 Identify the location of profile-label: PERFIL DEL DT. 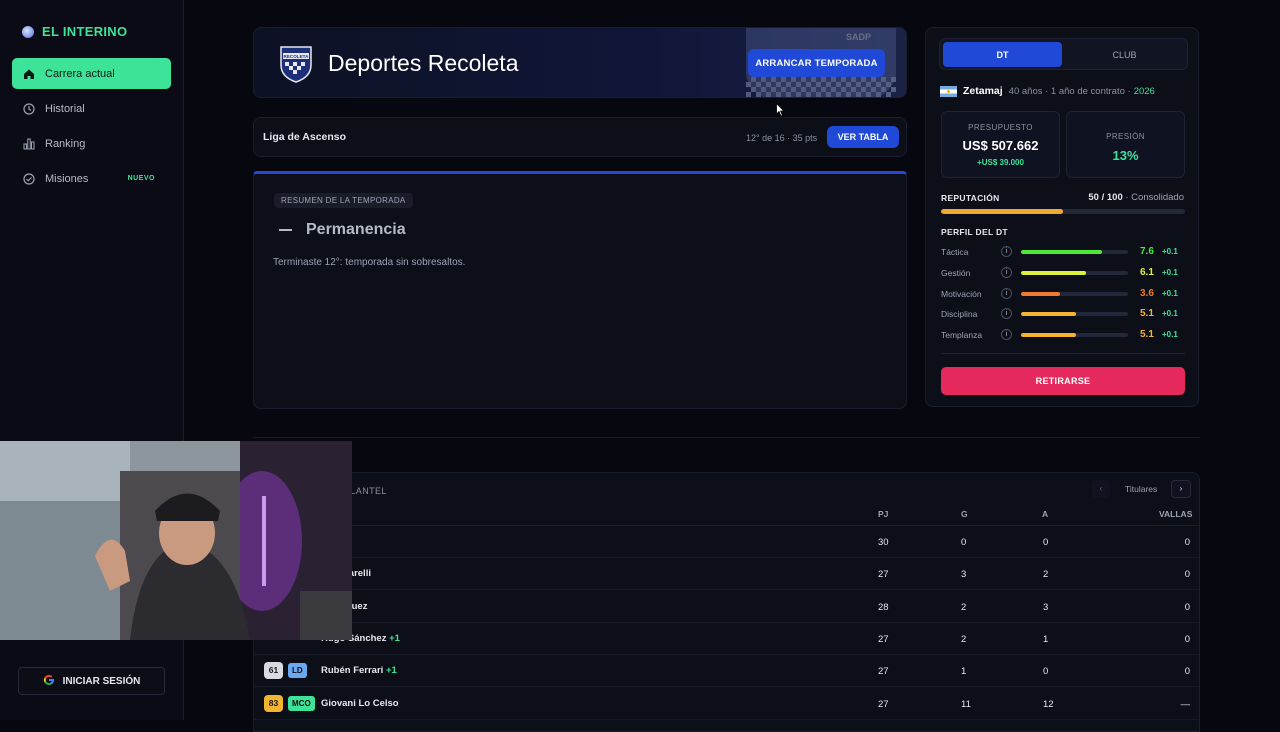
(974, 232).